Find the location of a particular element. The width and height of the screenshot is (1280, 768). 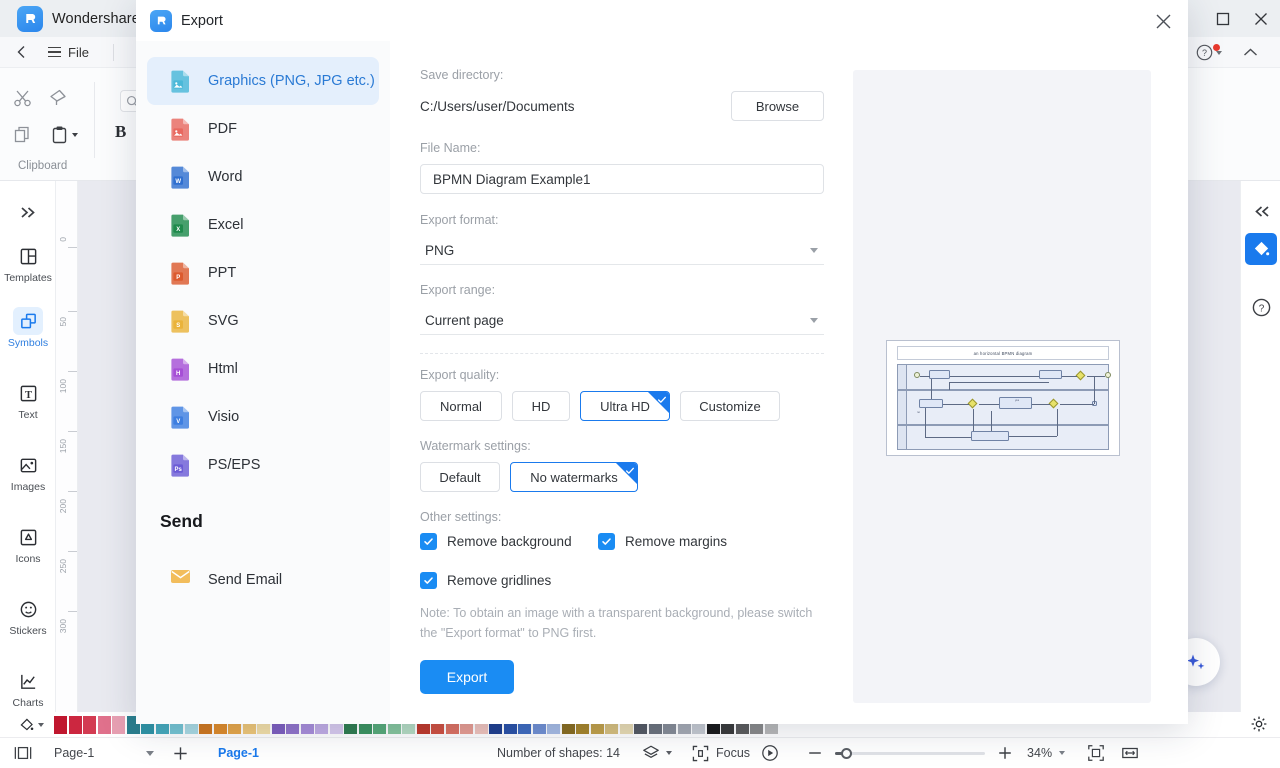

file-menu-button: File is located at coordinates (68, 52).